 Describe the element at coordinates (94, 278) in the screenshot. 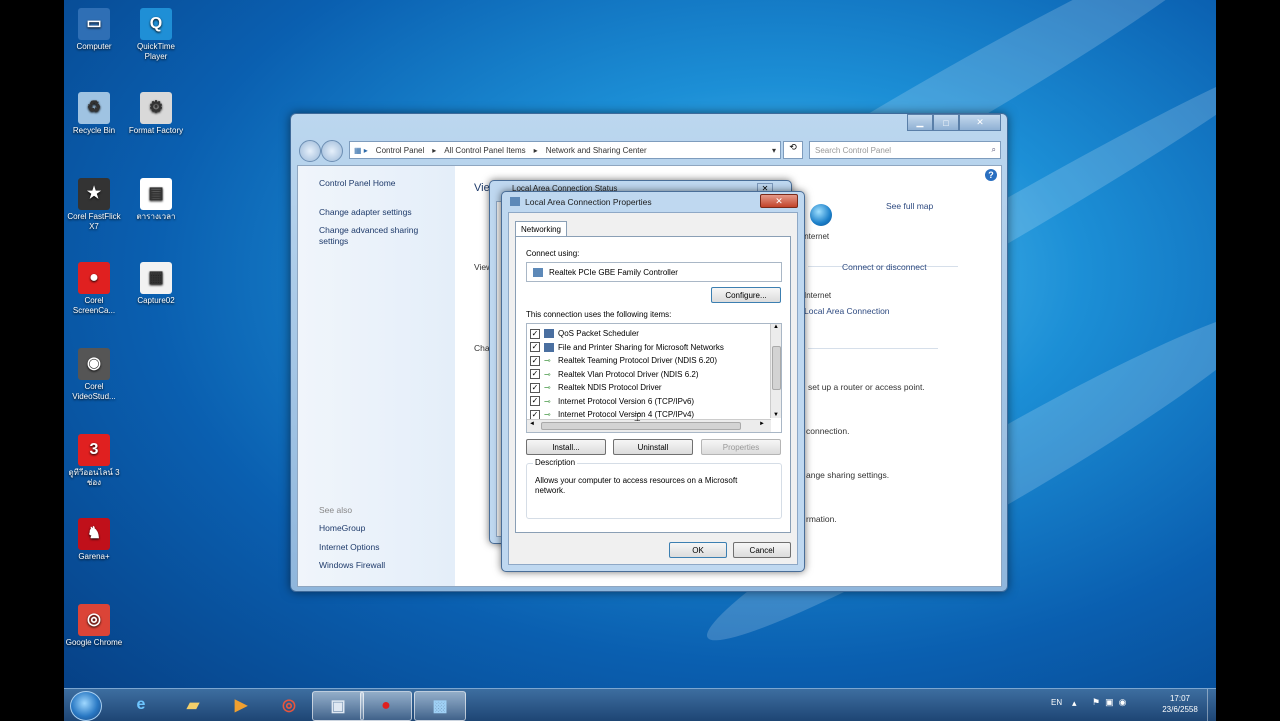

I see `screencap-icon: ●` at that location.